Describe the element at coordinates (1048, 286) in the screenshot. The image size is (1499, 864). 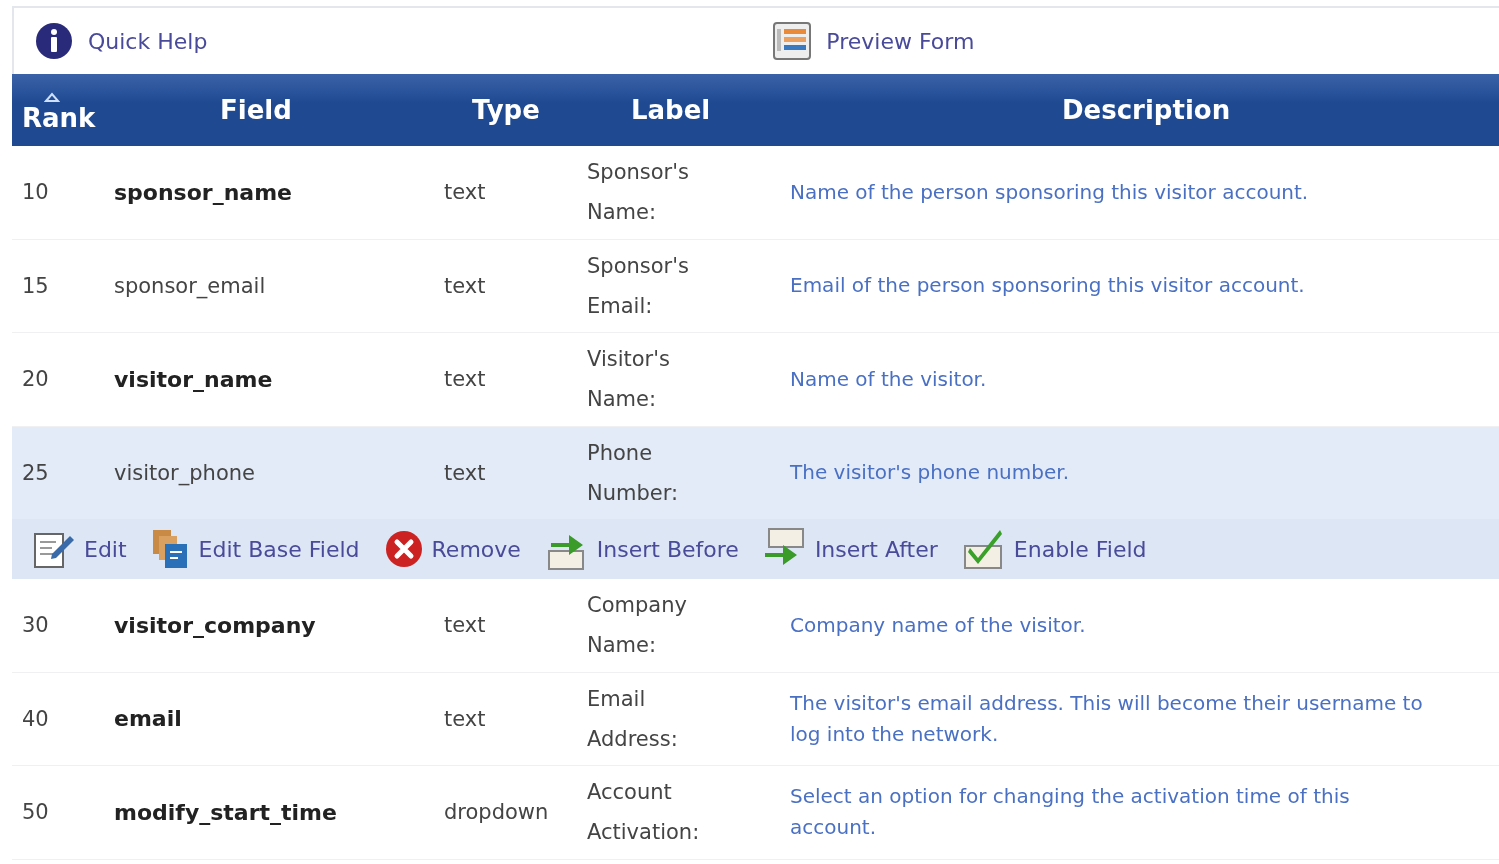
I see `description-text: Email of the person sponsoring this visitor account.` at that location.